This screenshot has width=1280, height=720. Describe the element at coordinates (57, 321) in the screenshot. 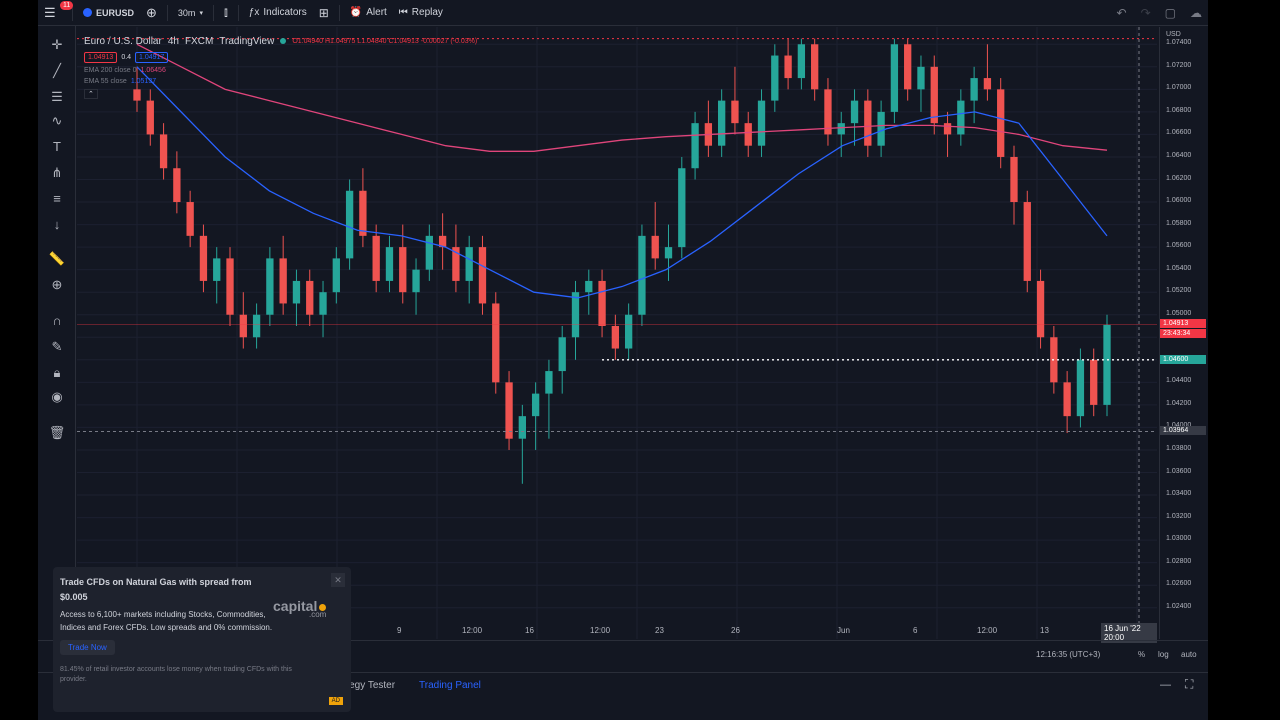

I see `magnet-icon: ∩` at that location.